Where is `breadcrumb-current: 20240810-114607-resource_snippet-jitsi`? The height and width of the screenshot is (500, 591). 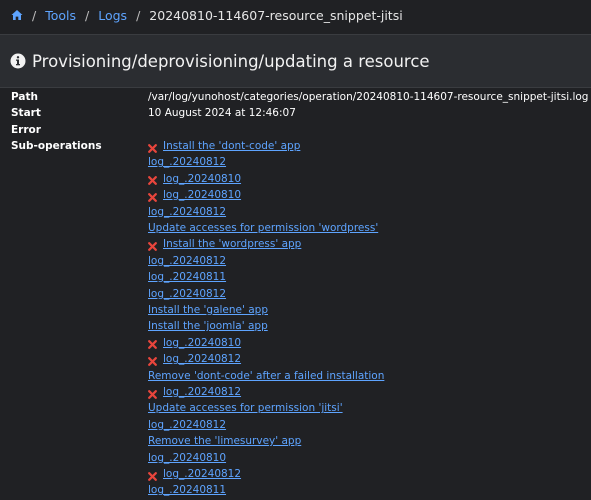 breadcrumb-current: 20240810-114607-resource_snippet-jitsi is located at coordinates (276, 15).